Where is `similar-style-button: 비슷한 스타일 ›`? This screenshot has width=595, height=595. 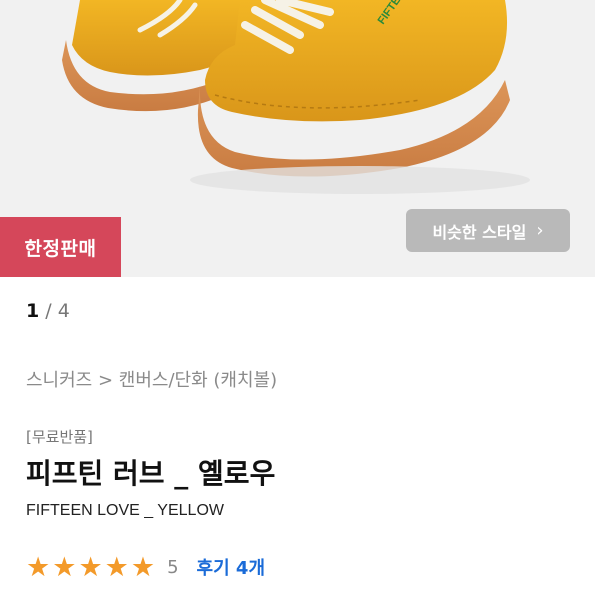
similar-style-button: 비슷한 스타일 › is located at coordinates (488, 230).